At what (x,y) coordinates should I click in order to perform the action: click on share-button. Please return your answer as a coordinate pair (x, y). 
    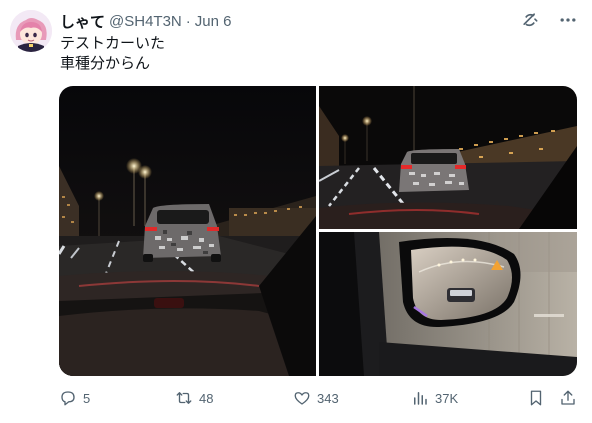
    Looking at the image, I should click on (568, 398).